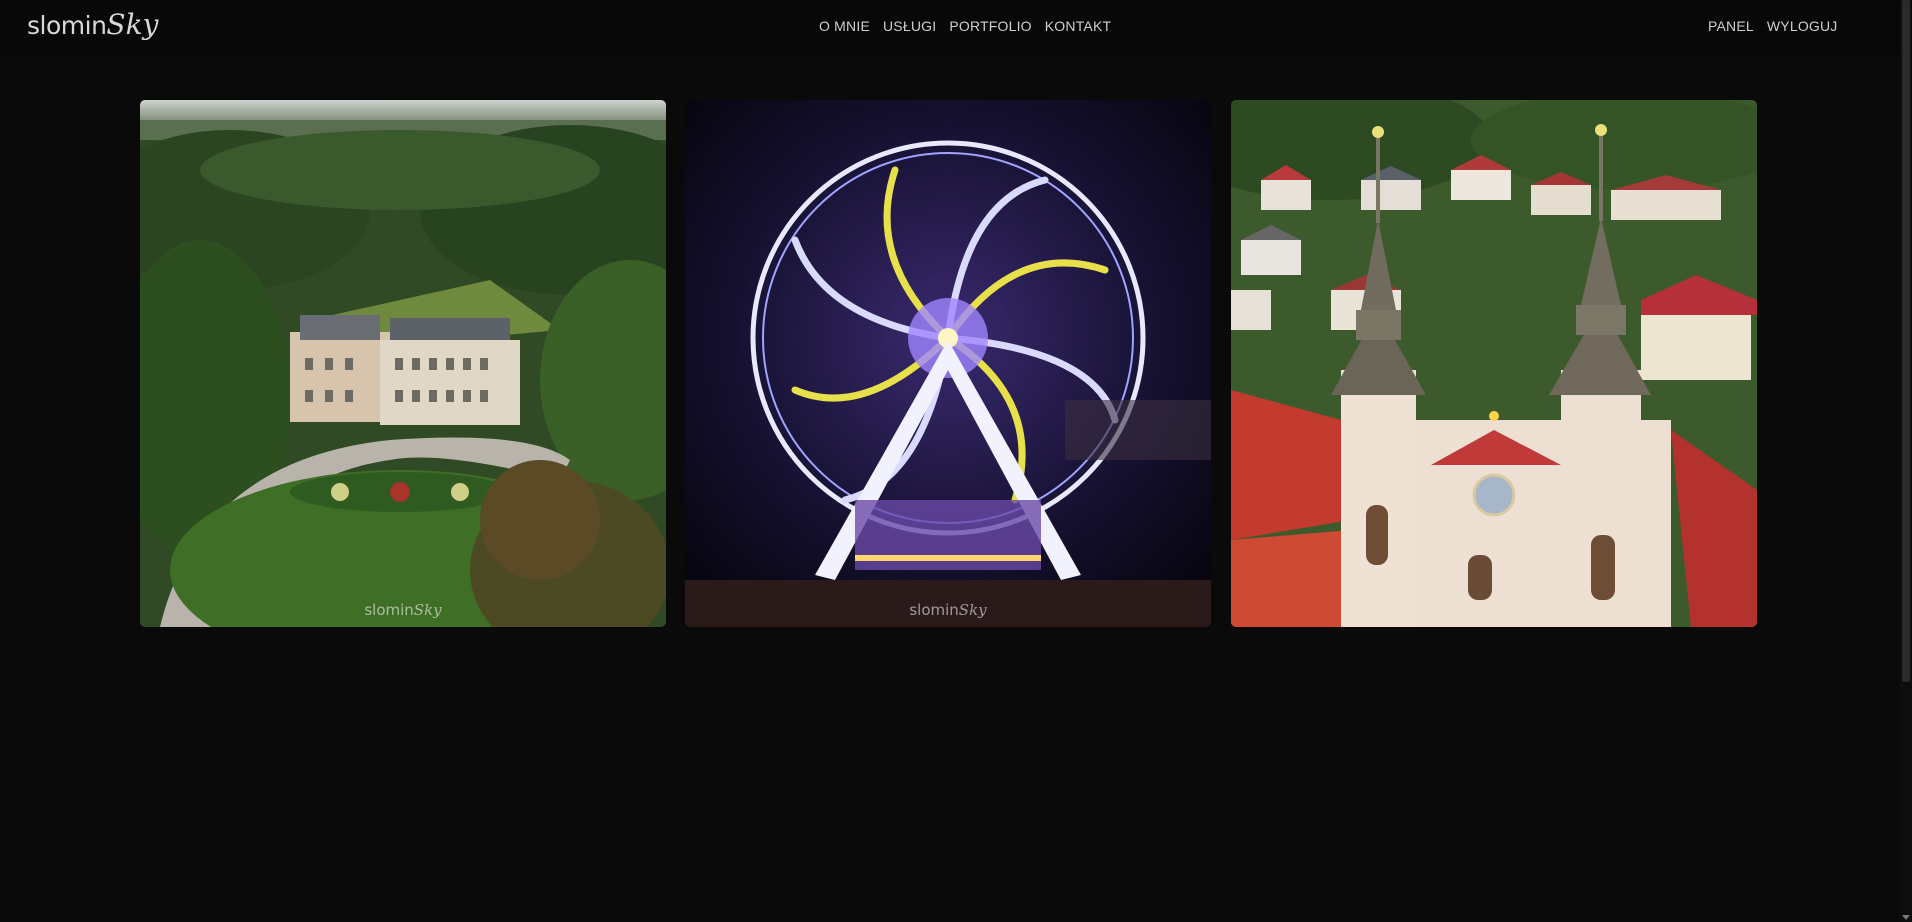 The image size is (1912, 922). I want to click on nav-link-kontakt: KONTAKT, so click(1078, 26).